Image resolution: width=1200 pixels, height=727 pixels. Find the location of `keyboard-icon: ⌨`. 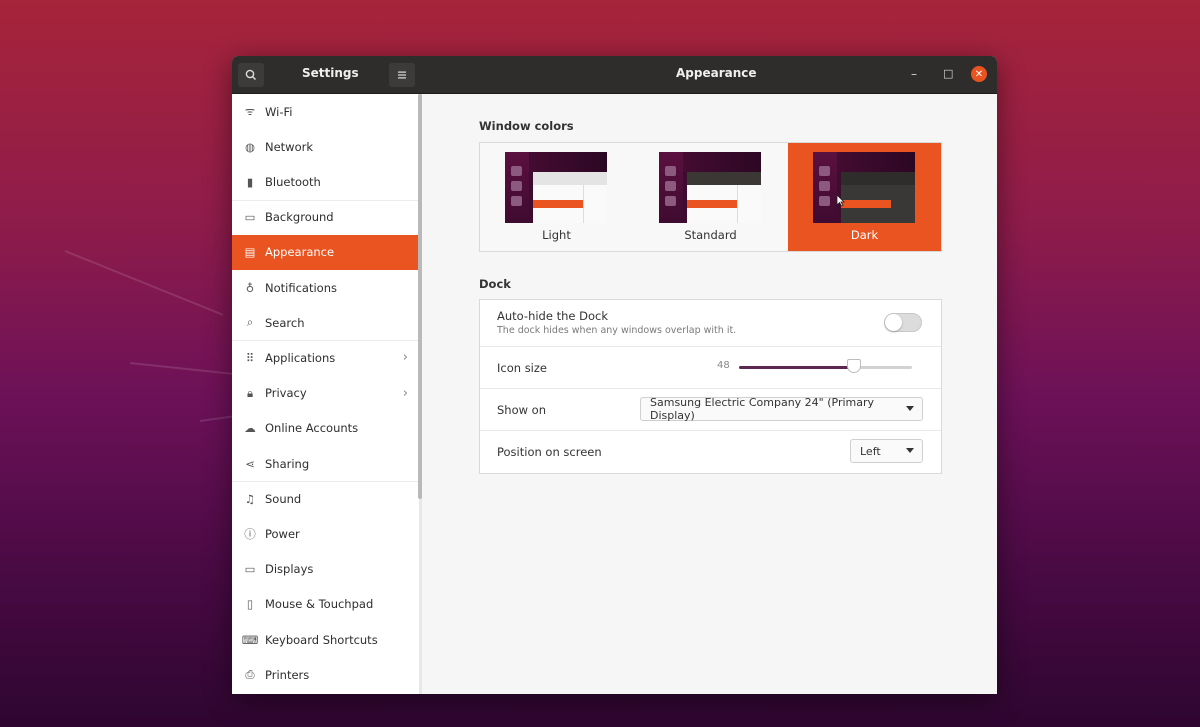

keyboard-icon: ⌨ is located at coordinates (250, 639).